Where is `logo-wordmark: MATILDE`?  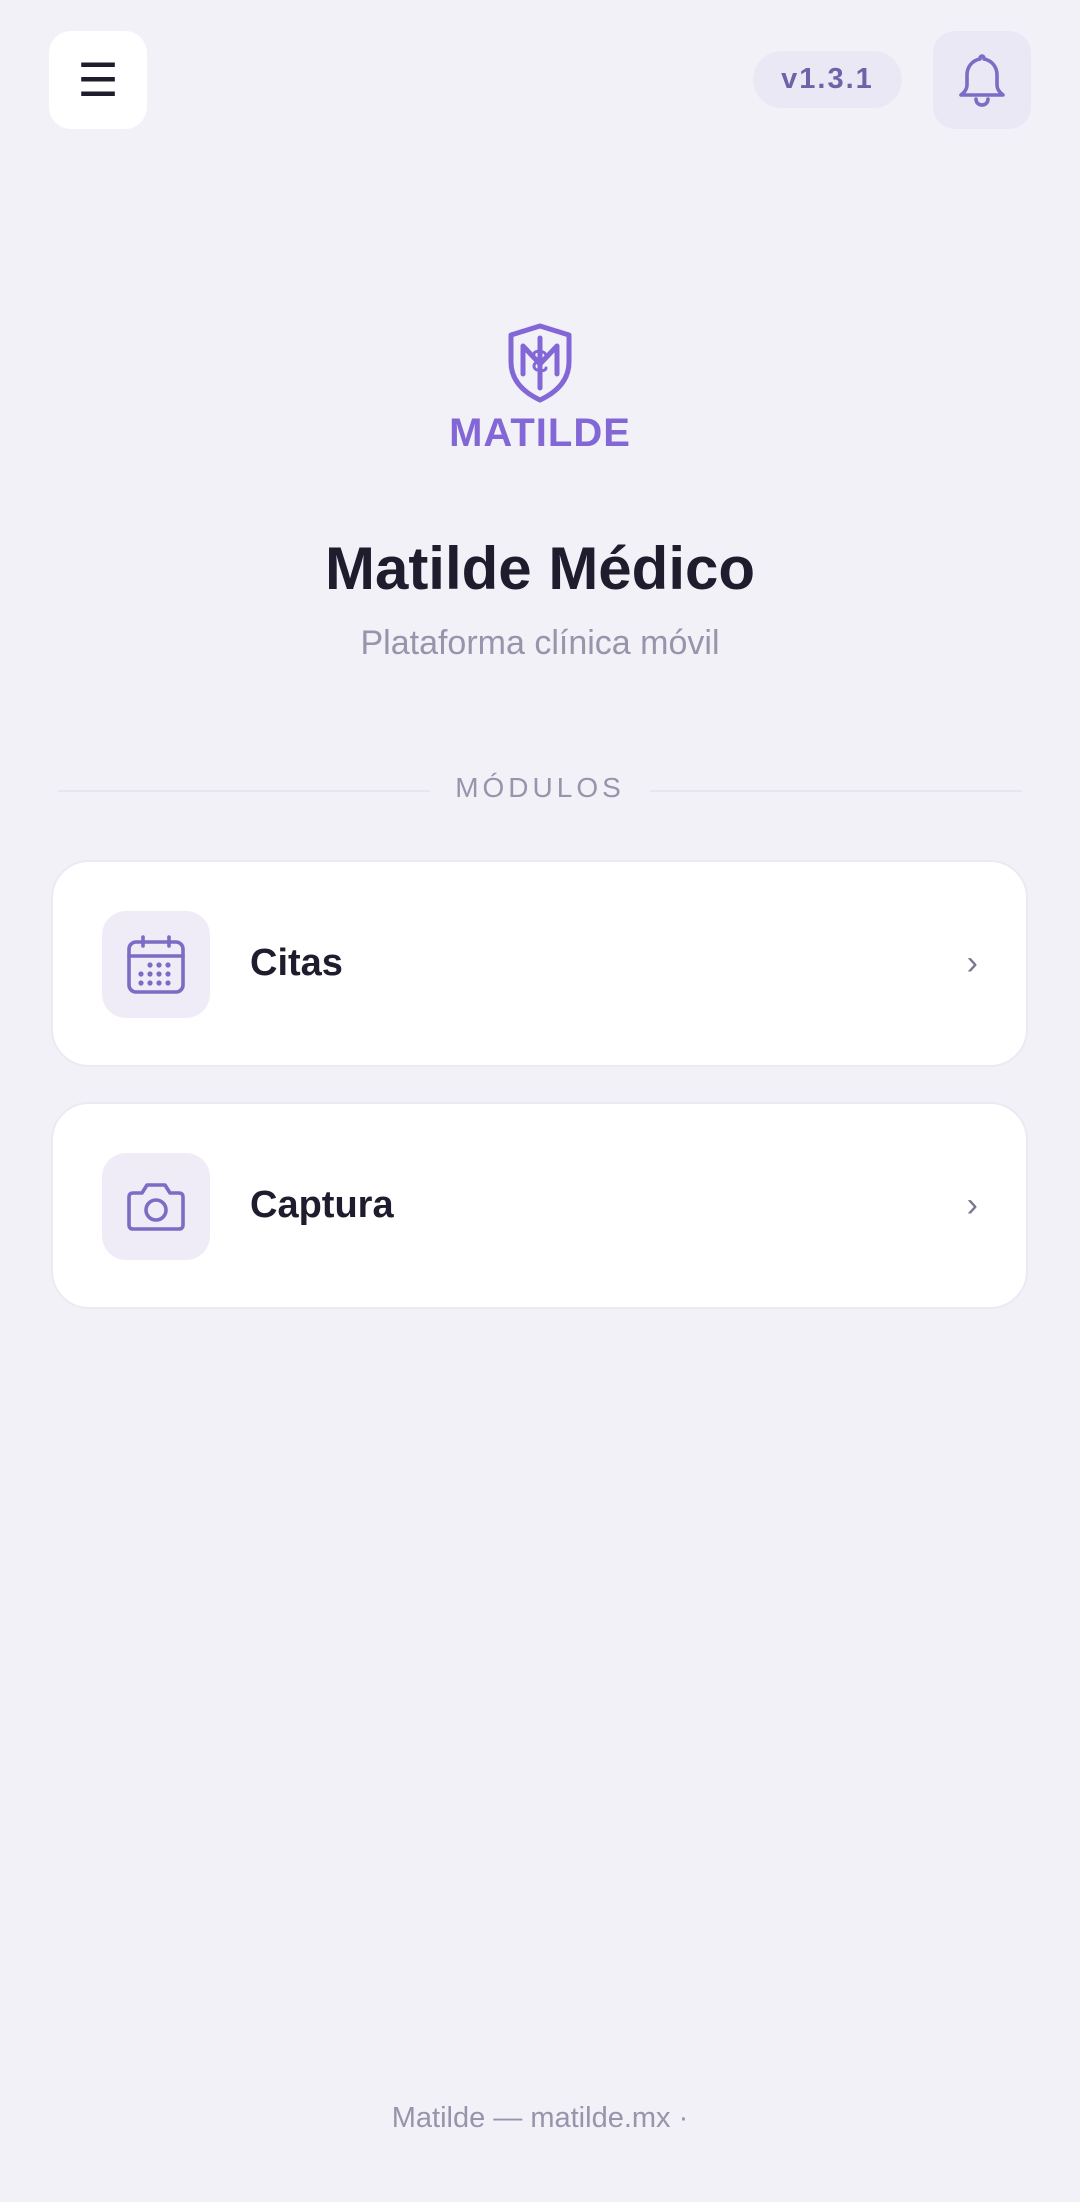 logo-wordmark: MATILDE is located at coordinates (540, 433).